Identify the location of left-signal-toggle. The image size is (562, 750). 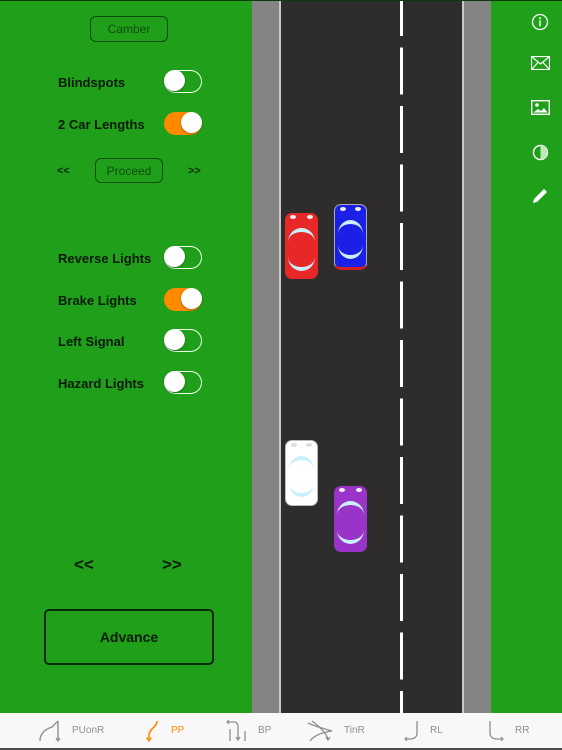
(183, 340).